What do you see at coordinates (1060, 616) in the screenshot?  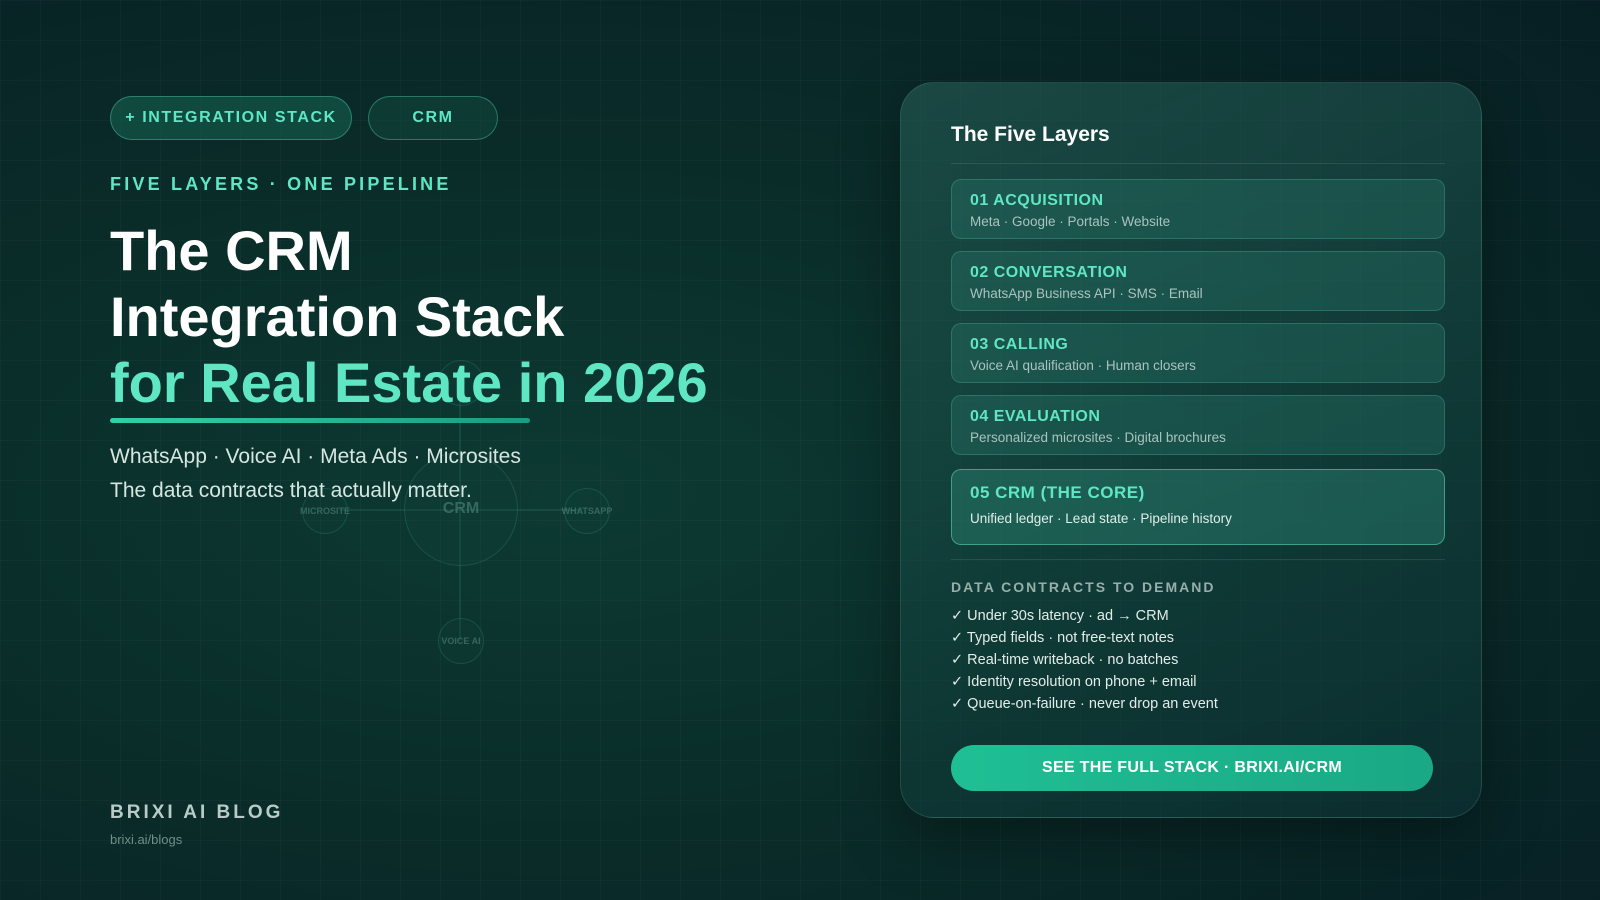 I see `contract-item: ✓ Under 30s latency · ad → CRM` at bounding box center [1060, 616].